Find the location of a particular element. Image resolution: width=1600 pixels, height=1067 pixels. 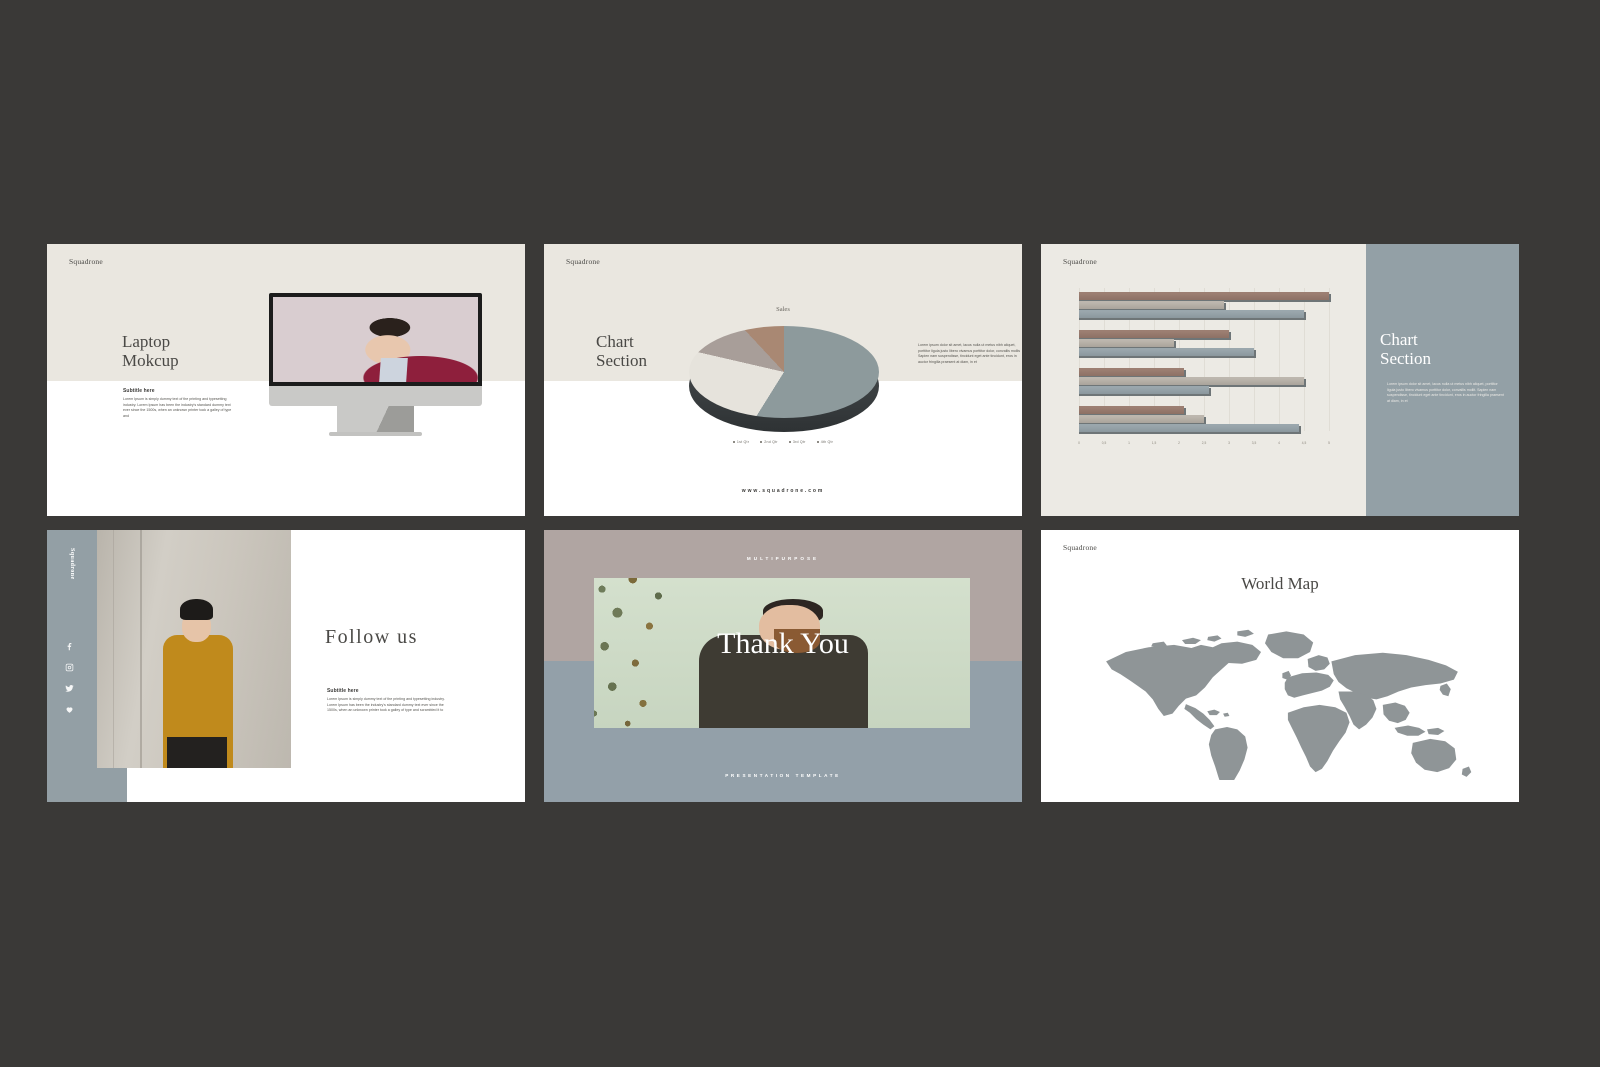

bar-series1-cat4 is located at coordinates (1190, 429).